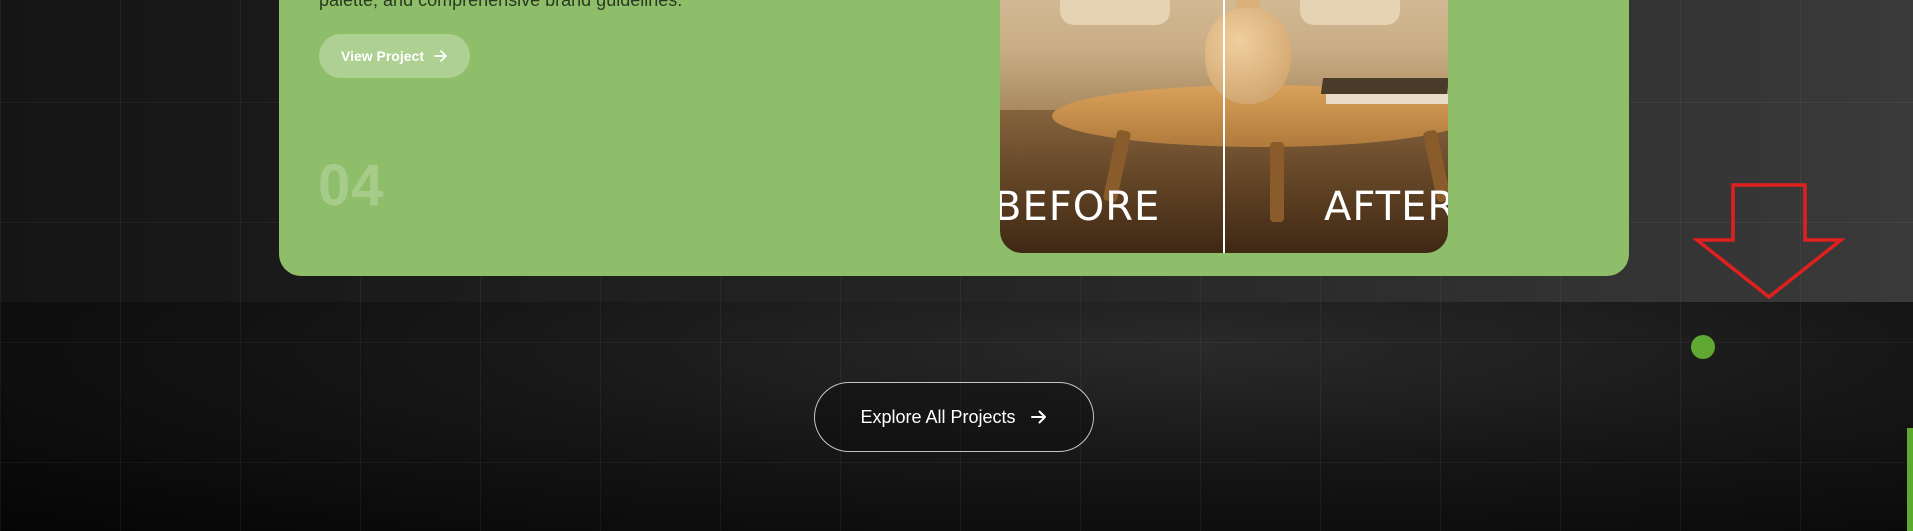 The image size is (1913, 531). What do you see at coordinates (1248, 56) in the screenshot?
I see `vase-image` at bounding box center [1248, 56].